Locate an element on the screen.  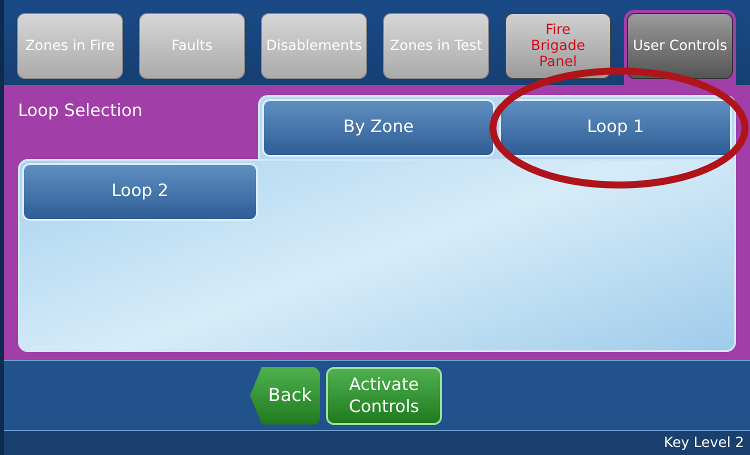
panel-title: Loop Selection is located at coordinates (80, 111).